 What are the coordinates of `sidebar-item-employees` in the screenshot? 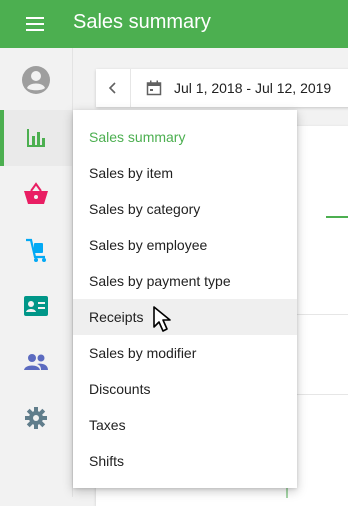 It's located at (36, 306).